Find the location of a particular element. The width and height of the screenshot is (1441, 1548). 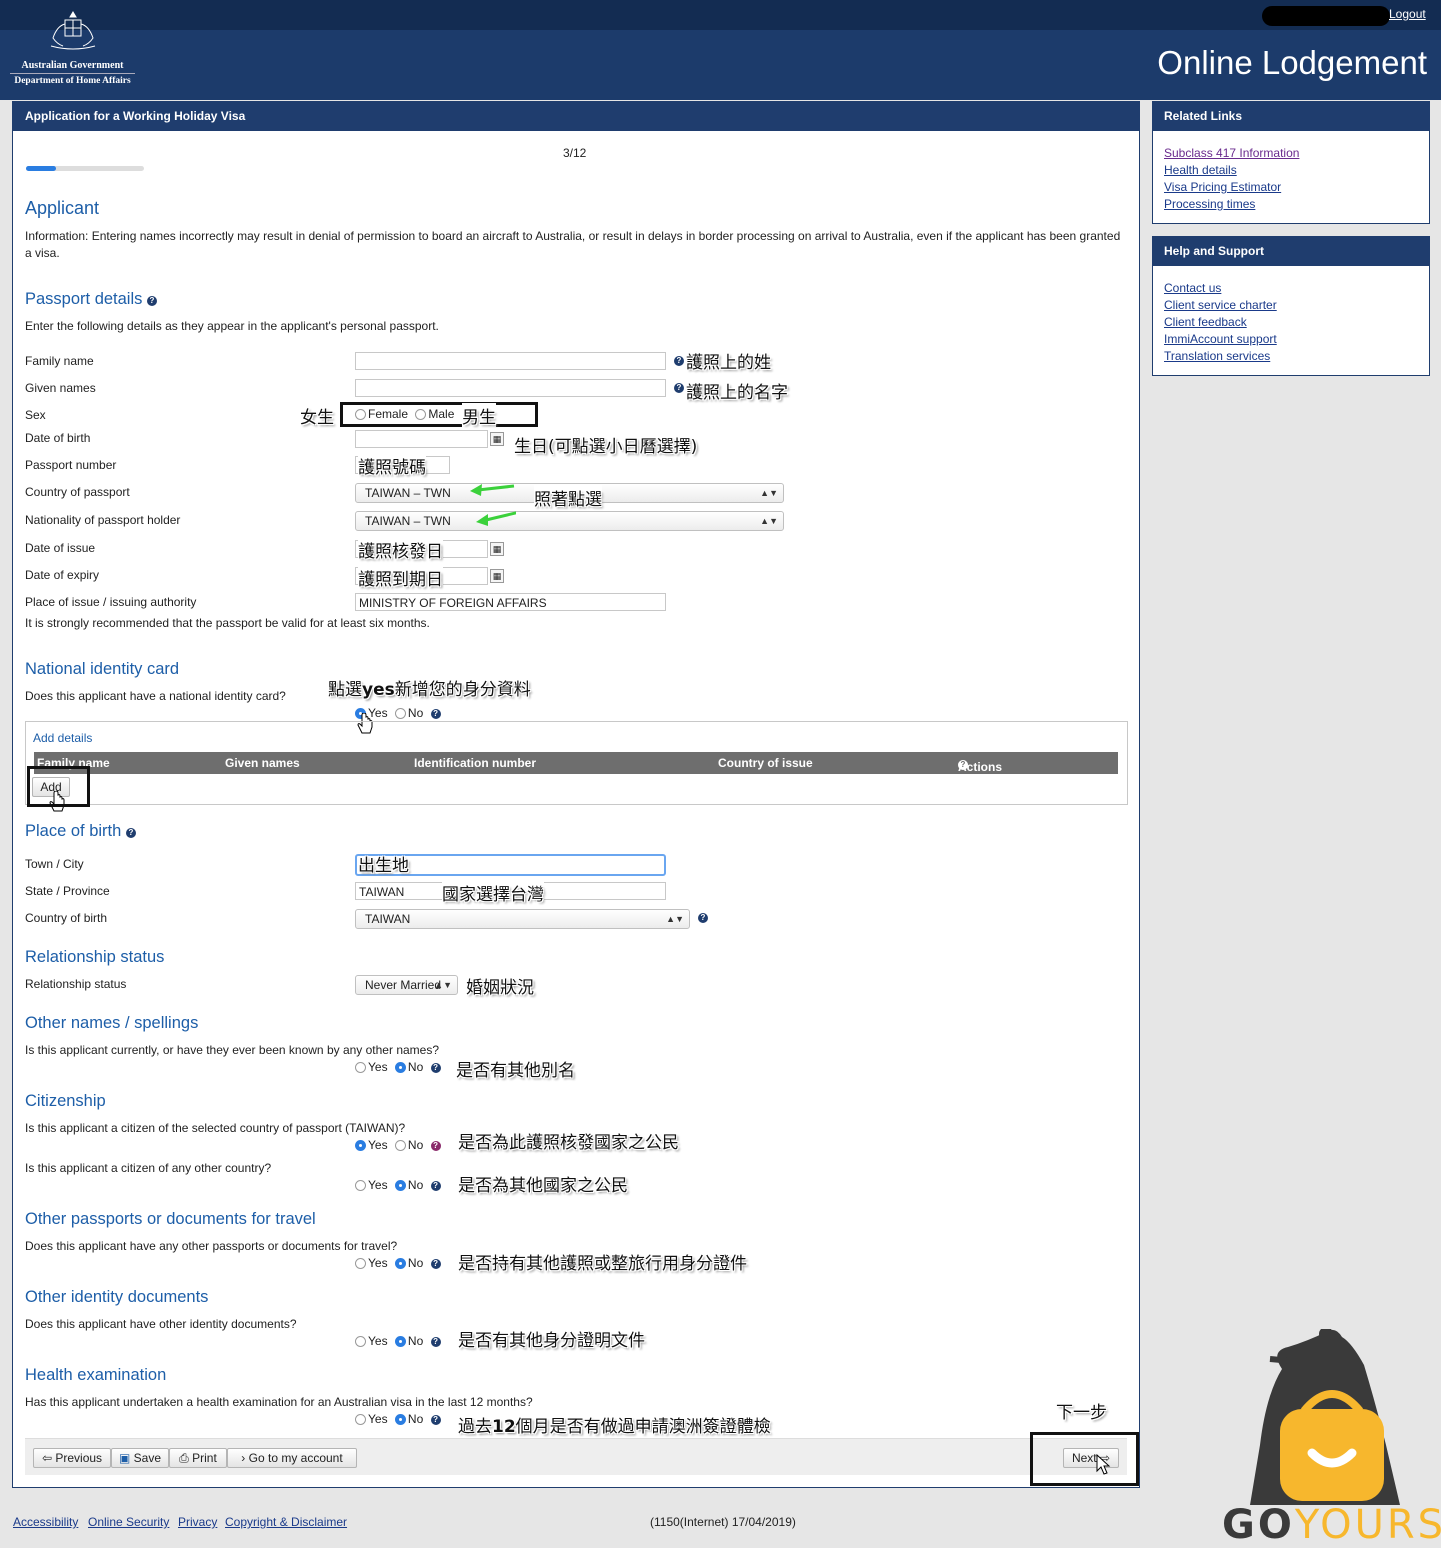

list-item: Processing times is located at coordinates (1291, 204).